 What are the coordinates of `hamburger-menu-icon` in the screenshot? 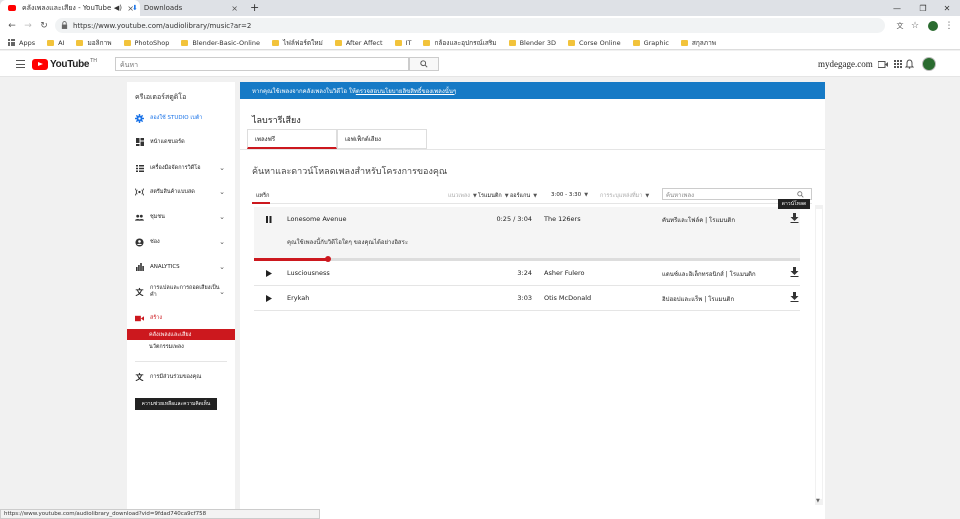 It's located at (20, 64).